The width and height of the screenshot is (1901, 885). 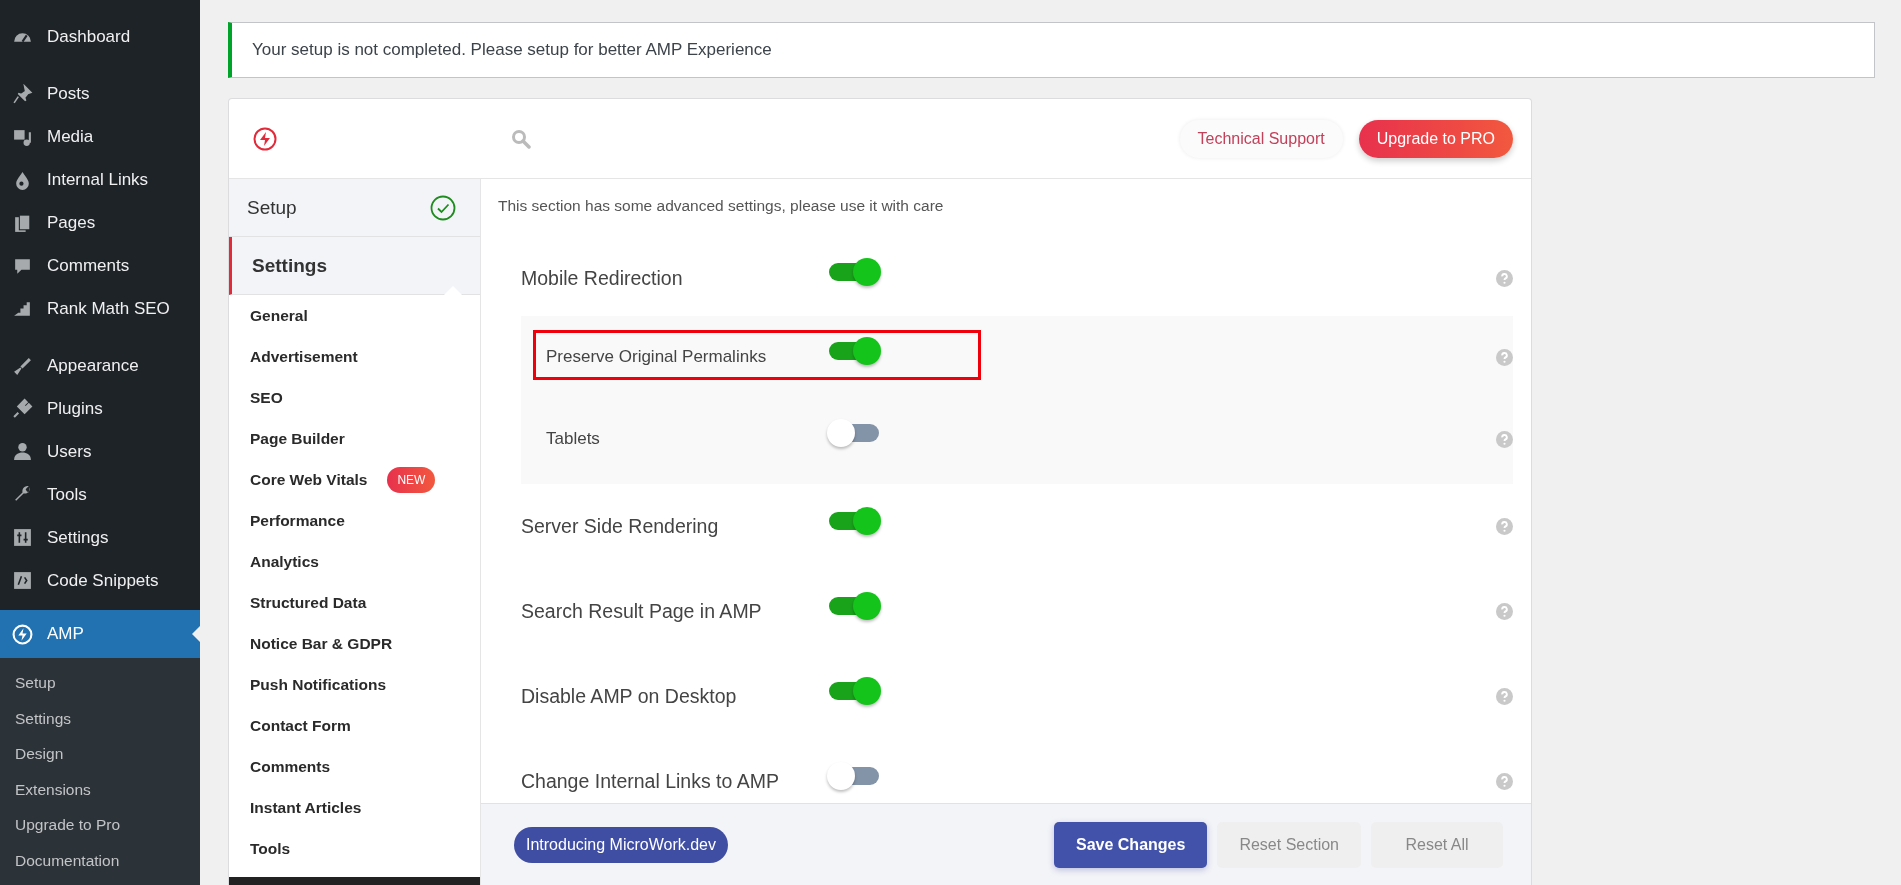 What do you see at coordinates (100, 860) in the screenshot?
I see `submenu-item: Documentation` at bounding box center [100, 860].